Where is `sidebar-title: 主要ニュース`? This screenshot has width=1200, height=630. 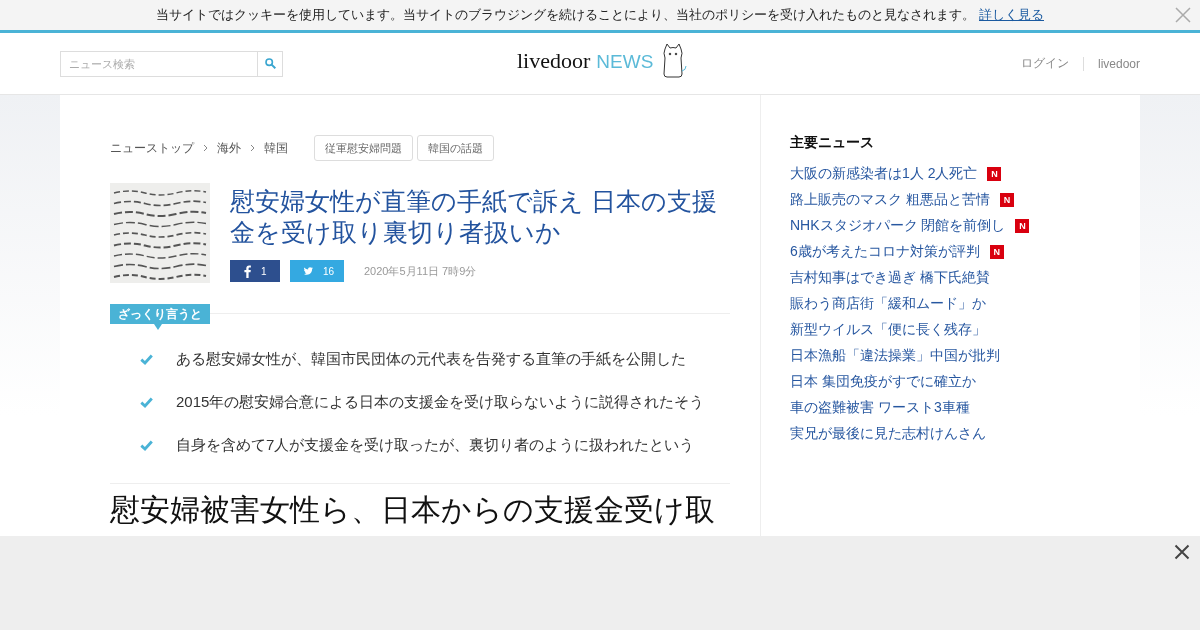
sidebar-title: 主要ニュース is located at coordinates (832, 142).